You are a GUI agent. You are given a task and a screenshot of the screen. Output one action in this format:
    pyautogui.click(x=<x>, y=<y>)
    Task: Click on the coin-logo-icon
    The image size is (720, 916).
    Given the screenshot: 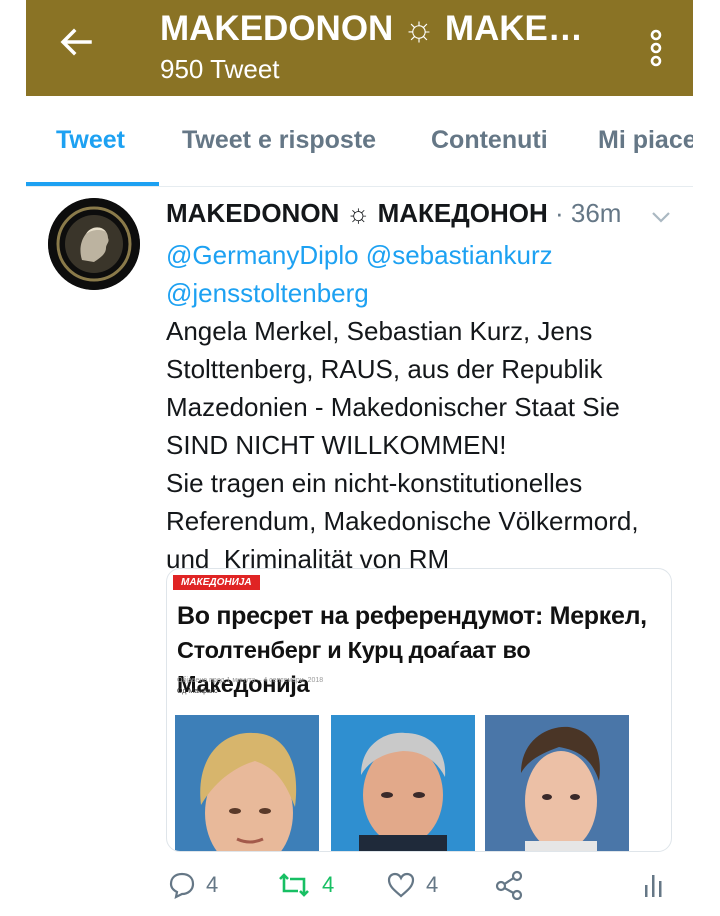 What is the action you would take?
    pyautogui.click(x=94, y=244)
    